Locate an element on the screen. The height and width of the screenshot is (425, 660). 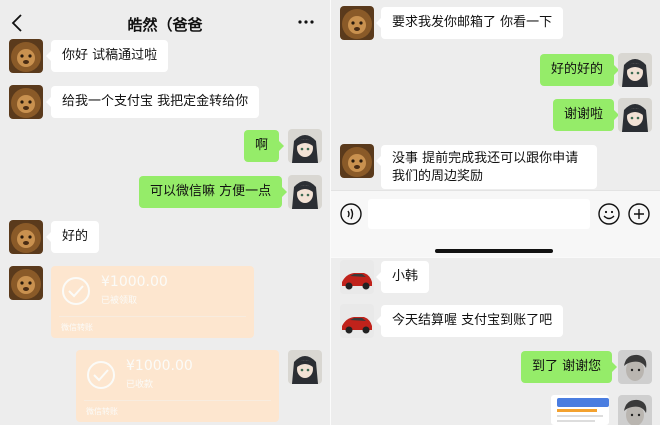
message-bubble: 到了 谢谢您 is located at coordinates (569, 367).